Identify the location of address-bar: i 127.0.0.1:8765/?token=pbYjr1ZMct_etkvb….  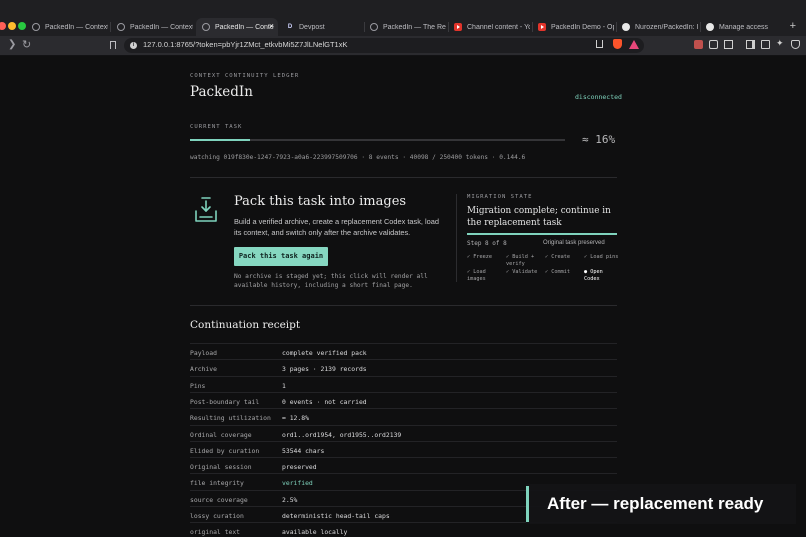
(384, 45).